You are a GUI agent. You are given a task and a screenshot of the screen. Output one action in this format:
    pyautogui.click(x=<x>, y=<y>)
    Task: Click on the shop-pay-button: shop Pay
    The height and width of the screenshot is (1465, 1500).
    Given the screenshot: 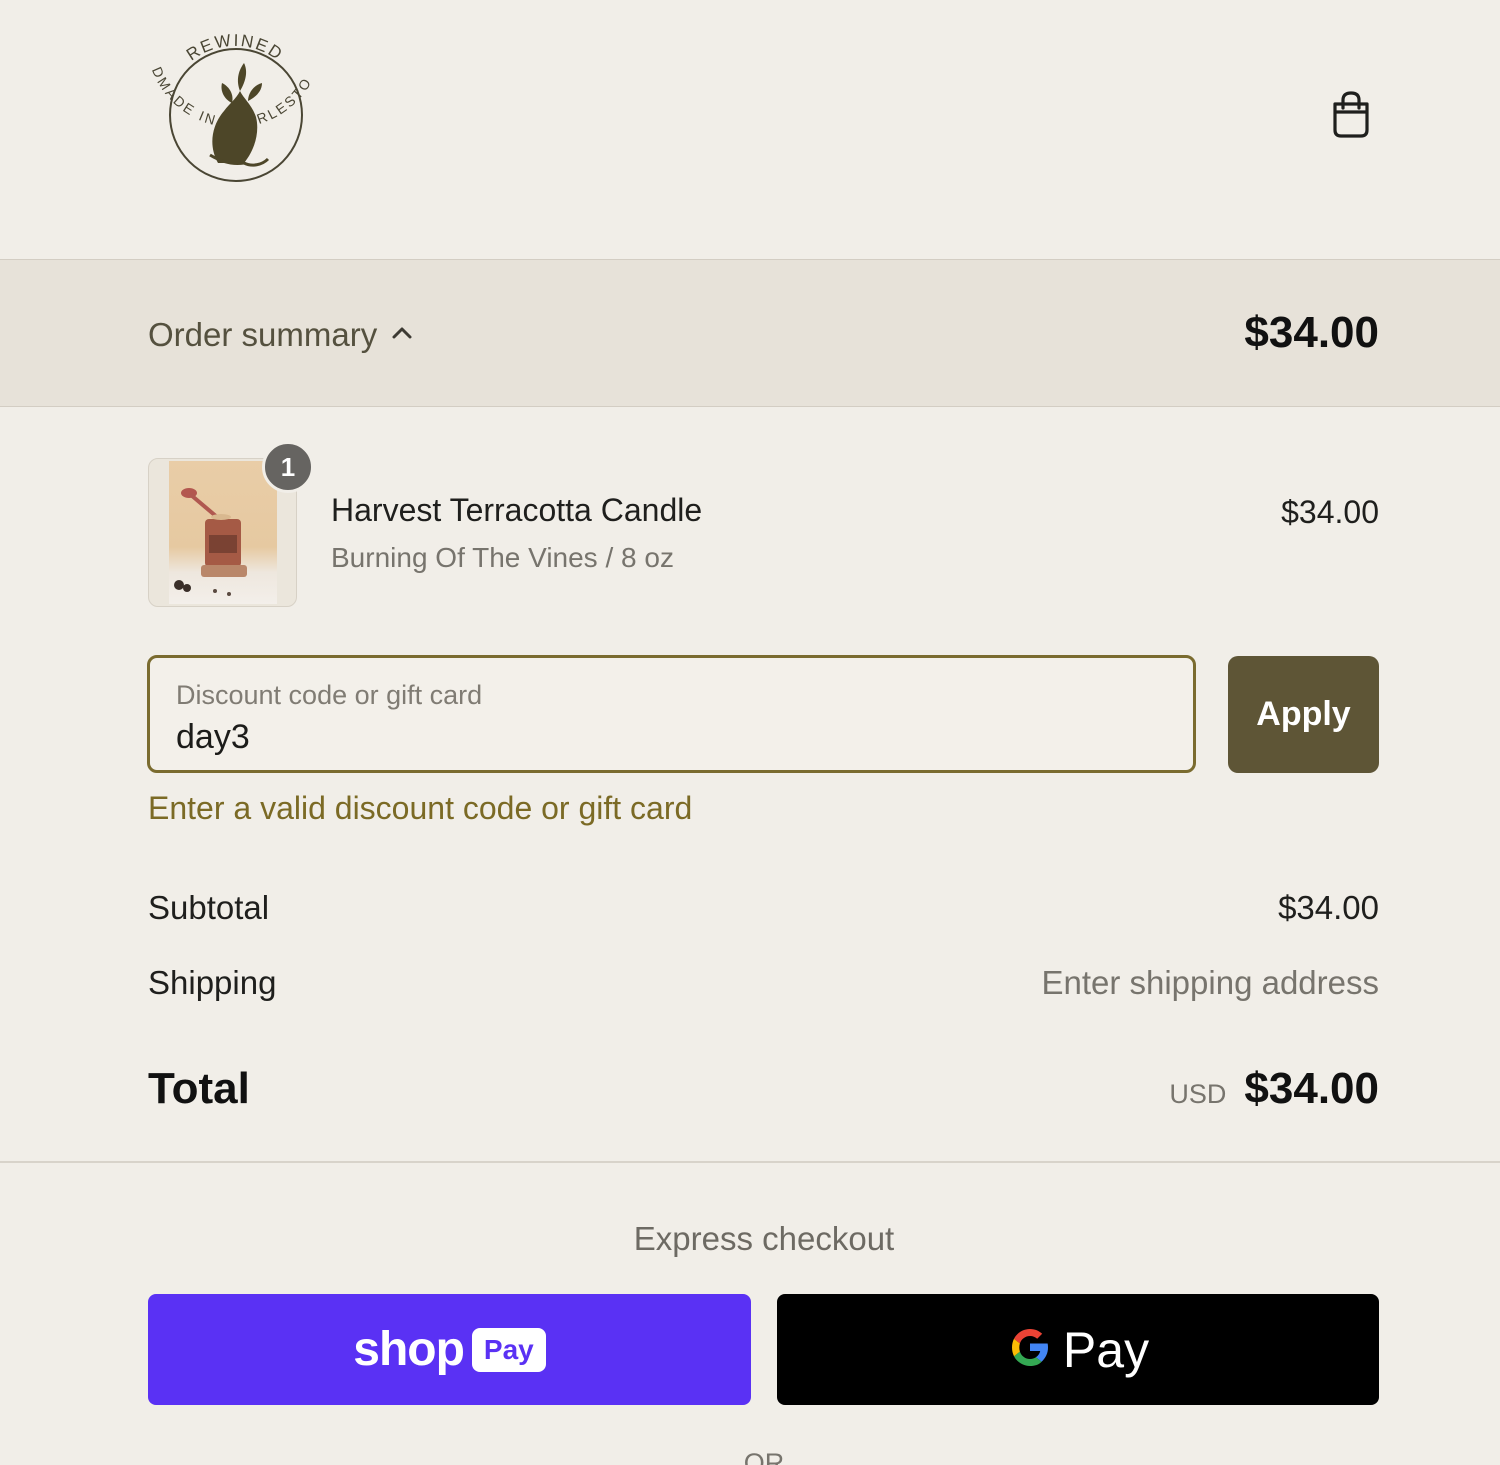 What is the action you would take?
    pyautogui.click(x=449, y=1349)
    